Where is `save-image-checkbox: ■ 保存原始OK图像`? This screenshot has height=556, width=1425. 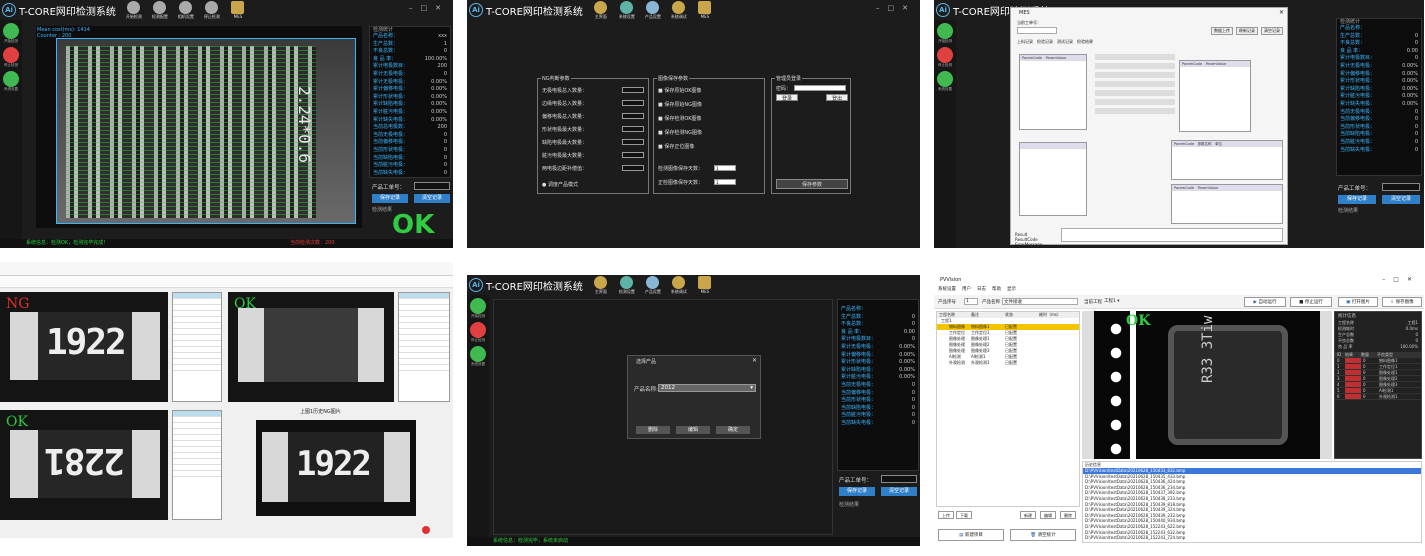 save-image-checkbox: ■ 保存原始OK图像 is located at coordinates (680, 90).